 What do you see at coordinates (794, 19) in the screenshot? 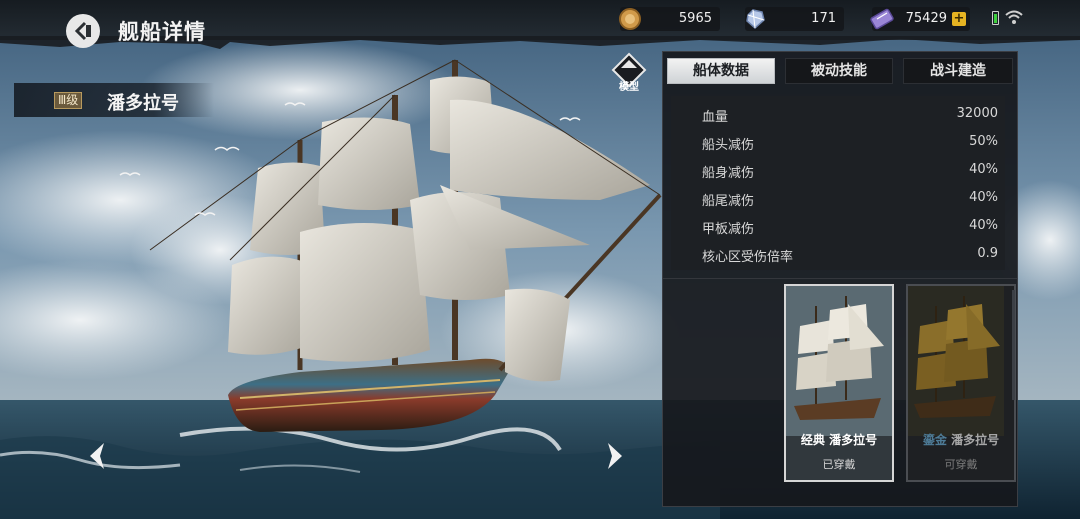
I see `diamonds-counter: 171` at bounding box center [794, 19].